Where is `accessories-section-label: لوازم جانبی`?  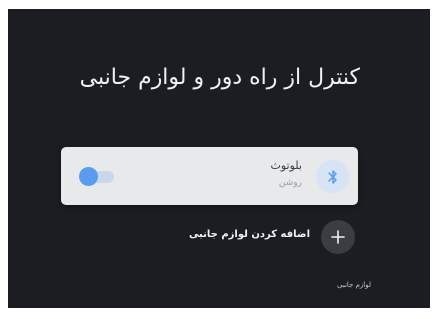 accessories-section-label: لوازم جانبی is located at coordinates (354, 285).